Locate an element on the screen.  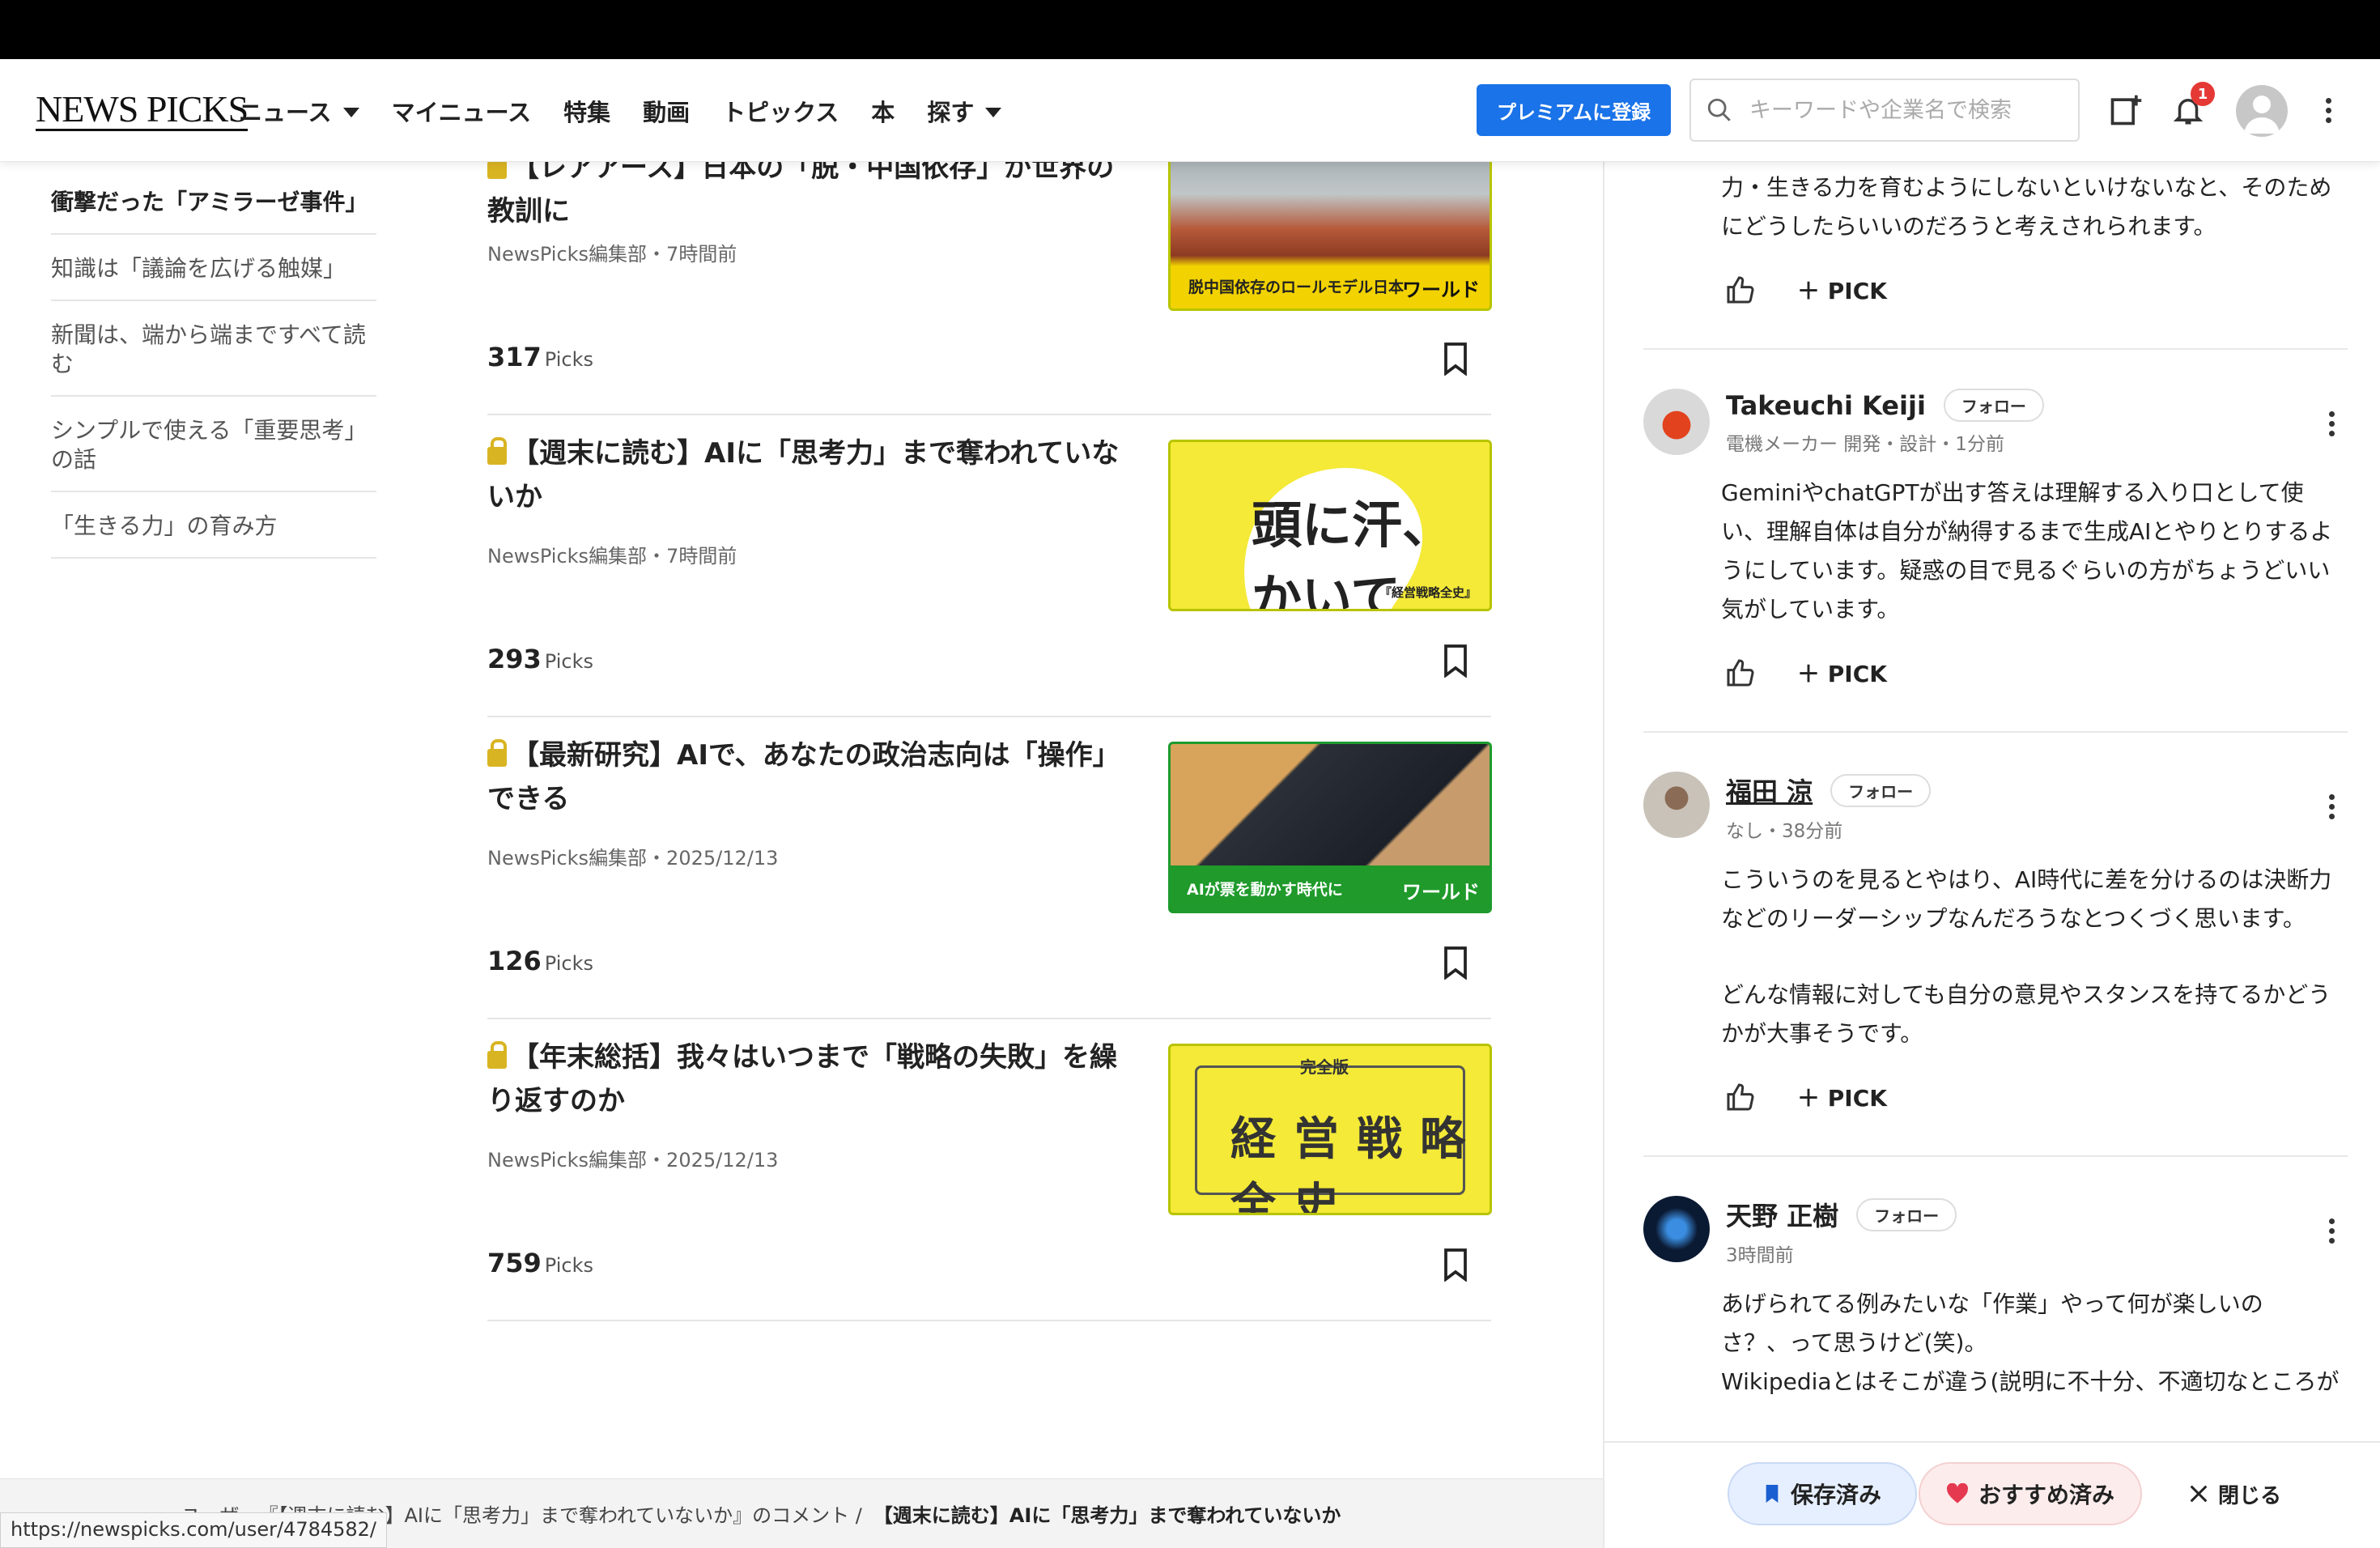
nav-my-news: マイニュース is located at coordinates (462, 111).